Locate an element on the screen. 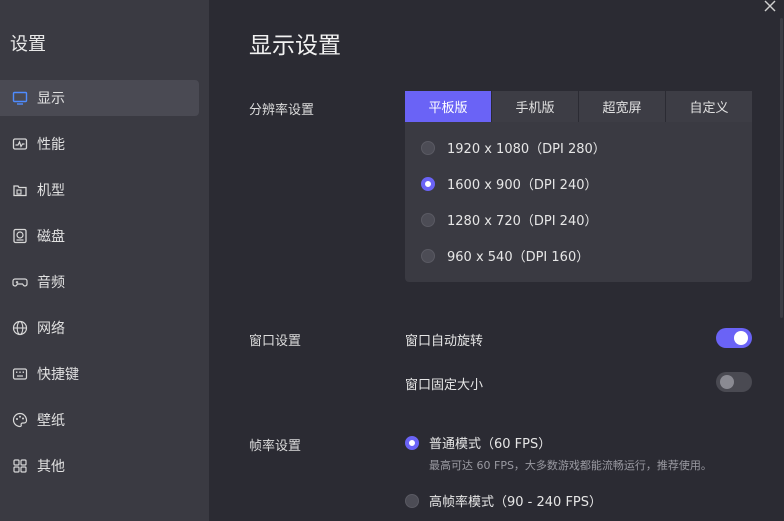  performance-icon is located at coordinates (20, 144).